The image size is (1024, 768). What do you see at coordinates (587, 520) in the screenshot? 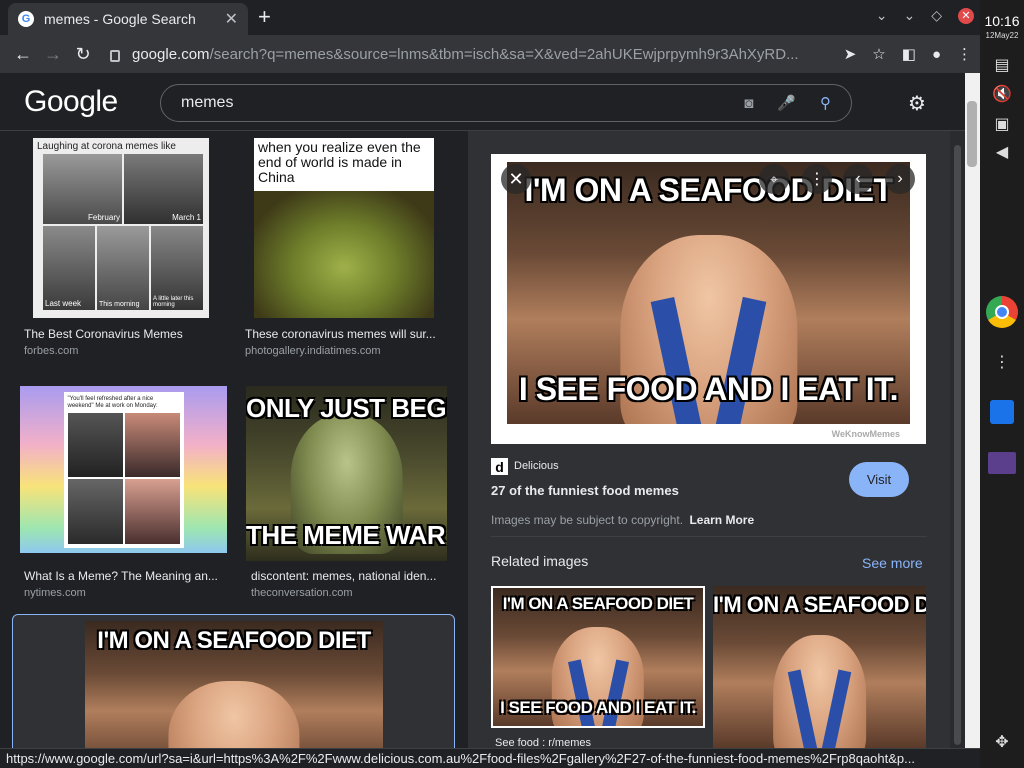
I see `copyright-text: Images may be subject to copyright.` at bounding box center [587, 520].